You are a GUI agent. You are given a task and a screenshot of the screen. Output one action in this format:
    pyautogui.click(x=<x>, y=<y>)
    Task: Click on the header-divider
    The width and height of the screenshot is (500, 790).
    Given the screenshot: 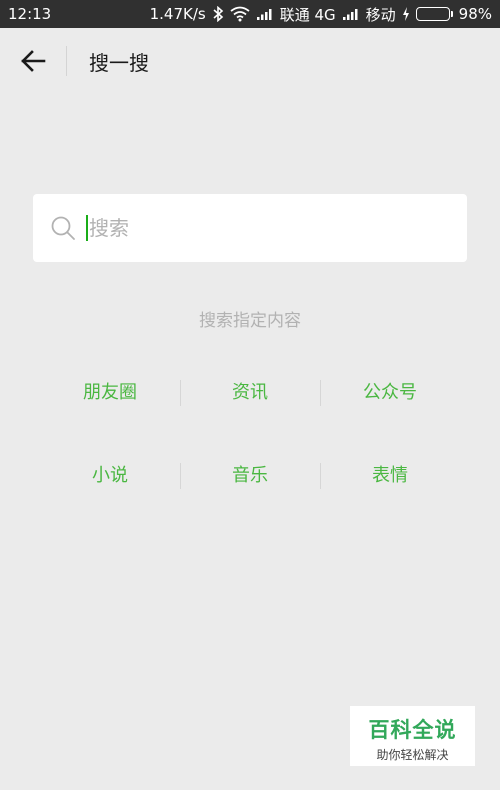 What is the action you would take?
    pyautogui.click(x=66, y=61)
    